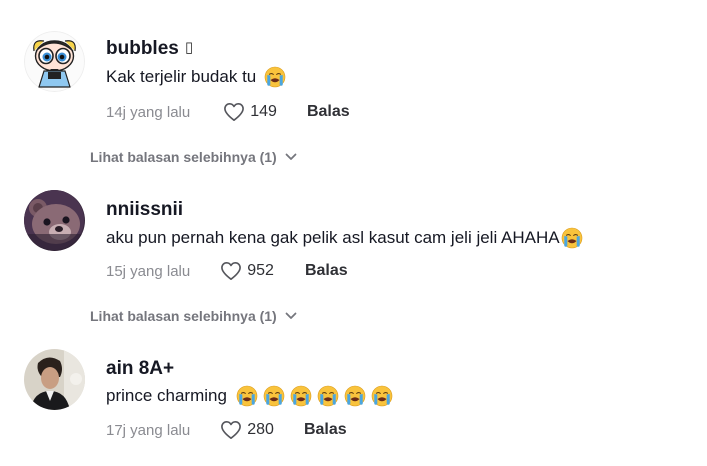 The image size is (707, 466). I want to click on timestamp: 14j yang lalu, so click(148, 112).